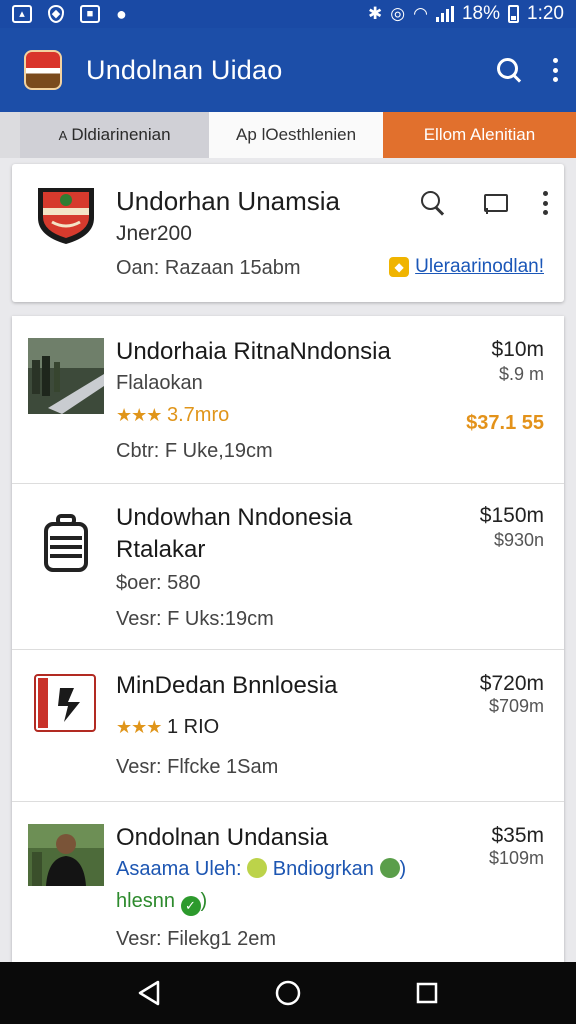 The height and width of the screenshot is (1024, 576). I want to click on tab-first-label: Dldiarinenian, so click(121, 134).